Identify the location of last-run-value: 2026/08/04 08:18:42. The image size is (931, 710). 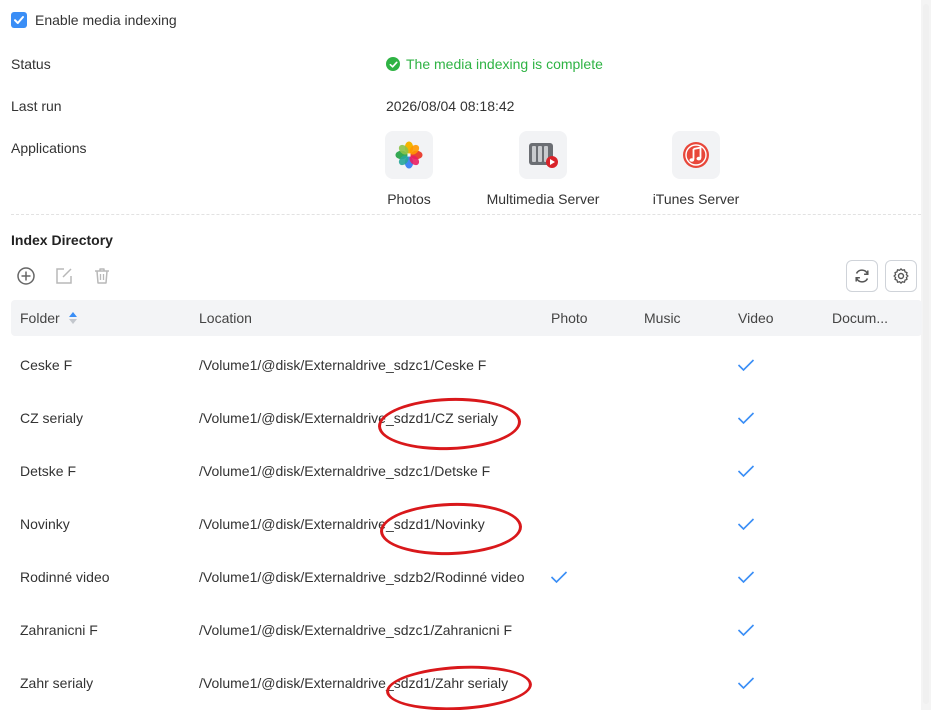
(450, 106).